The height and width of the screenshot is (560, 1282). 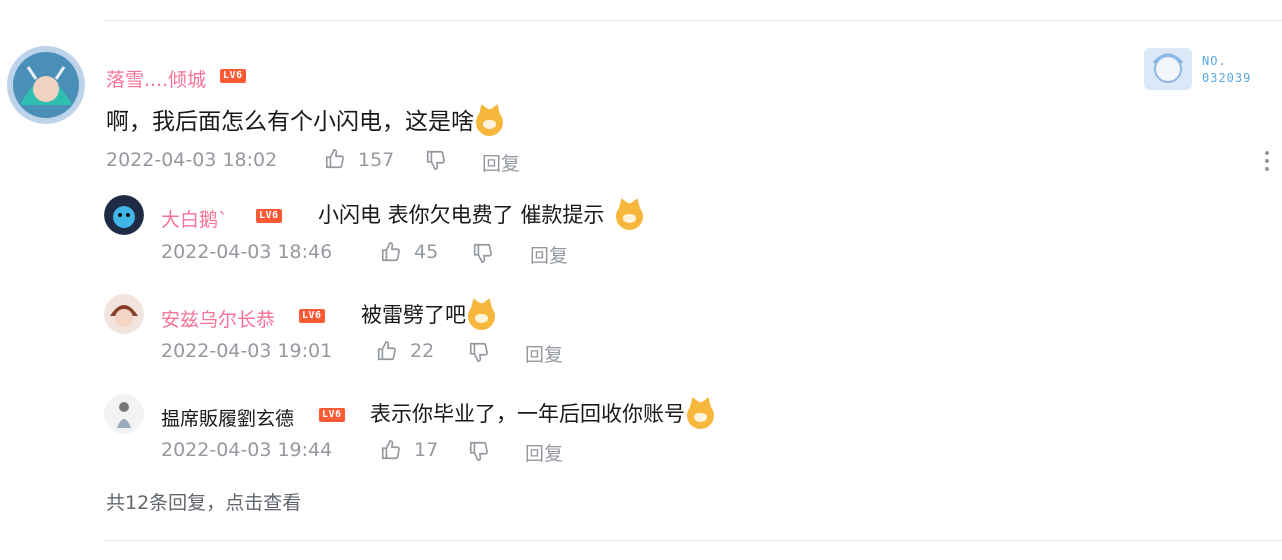 I want to click on like-count: 17, so click(x=426, y=450).